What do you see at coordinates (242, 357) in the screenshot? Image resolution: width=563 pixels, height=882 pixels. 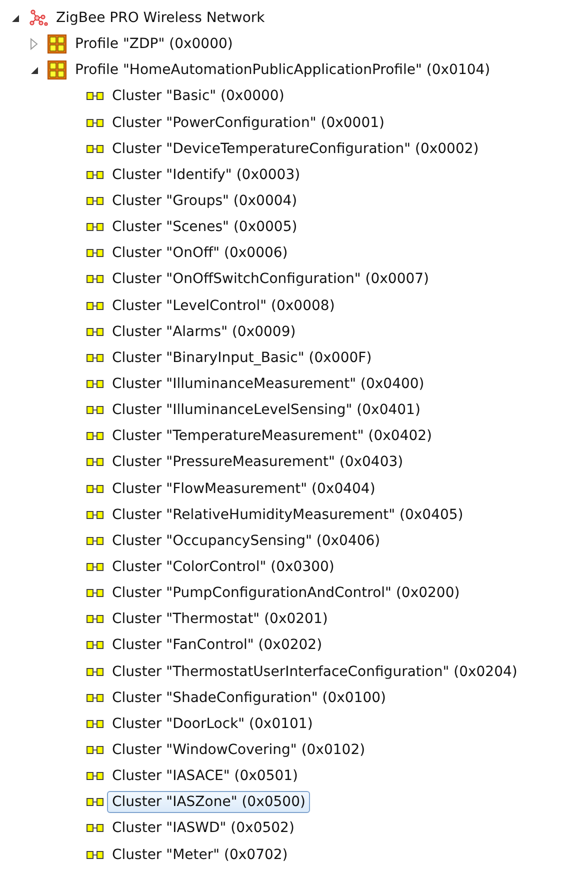 I see `tree-item: Cluster "BinaryInput_Basic" (0x000F)` at bounding box center [242, 357].